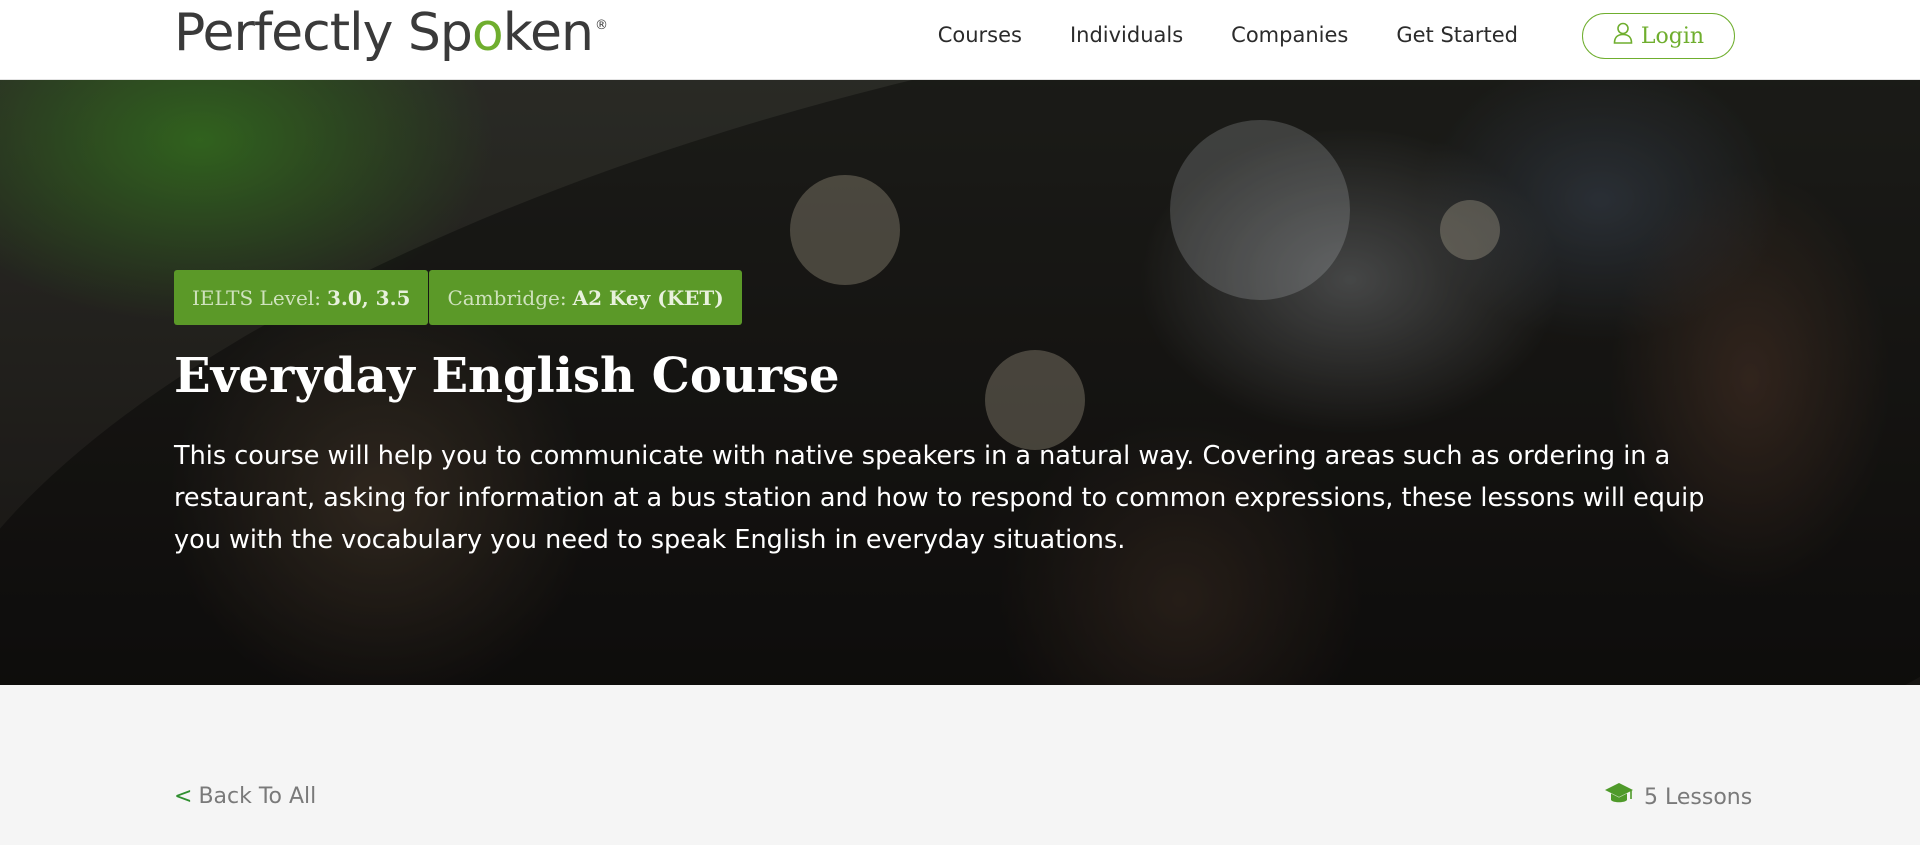 Image resolution: width=1920 pixels, height=845 pixels. Describe the element at coordinates (507, 376) in the screenshot. I see `course-title: Everyday English Course` at that location.